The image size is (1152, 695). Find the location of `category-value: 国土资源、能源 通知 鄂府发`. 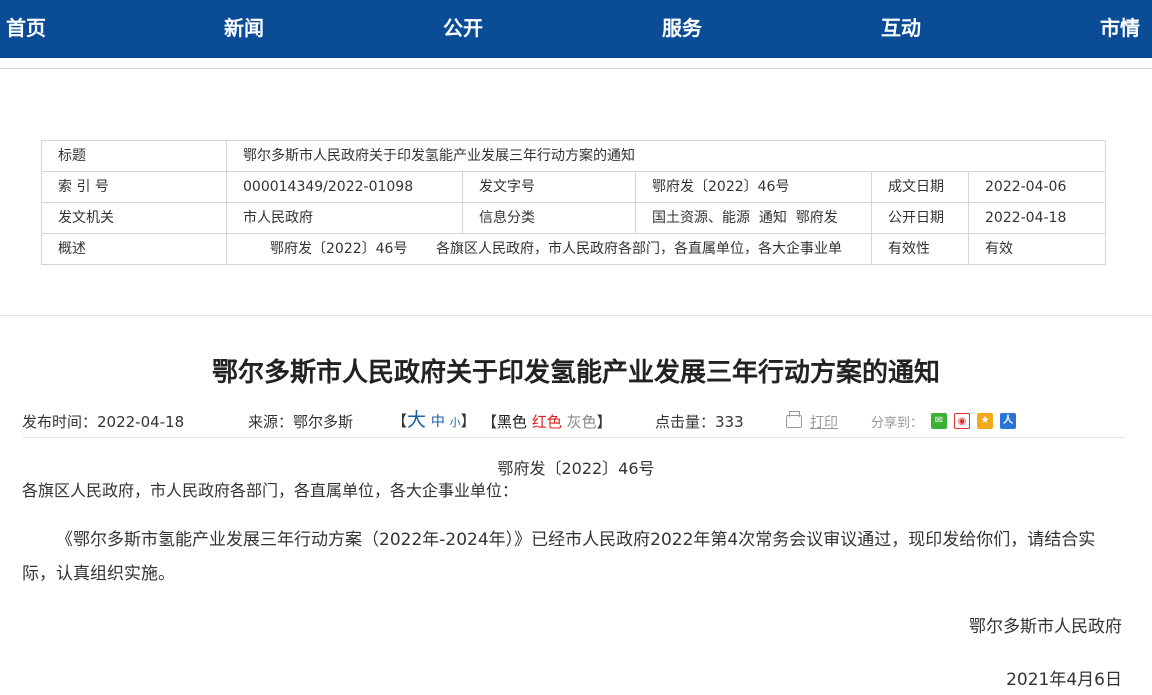

category-value: 国土资源、能源 通知 鄂府发 is located at coordinates (745, 218).